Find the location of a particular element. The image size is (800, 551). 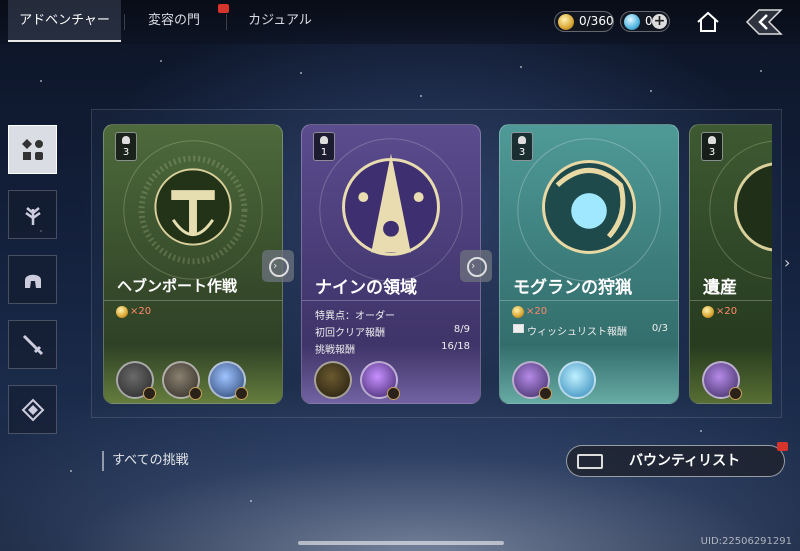

card-clip: 3 遺産 ×20 is located at coordinates (730, 264).